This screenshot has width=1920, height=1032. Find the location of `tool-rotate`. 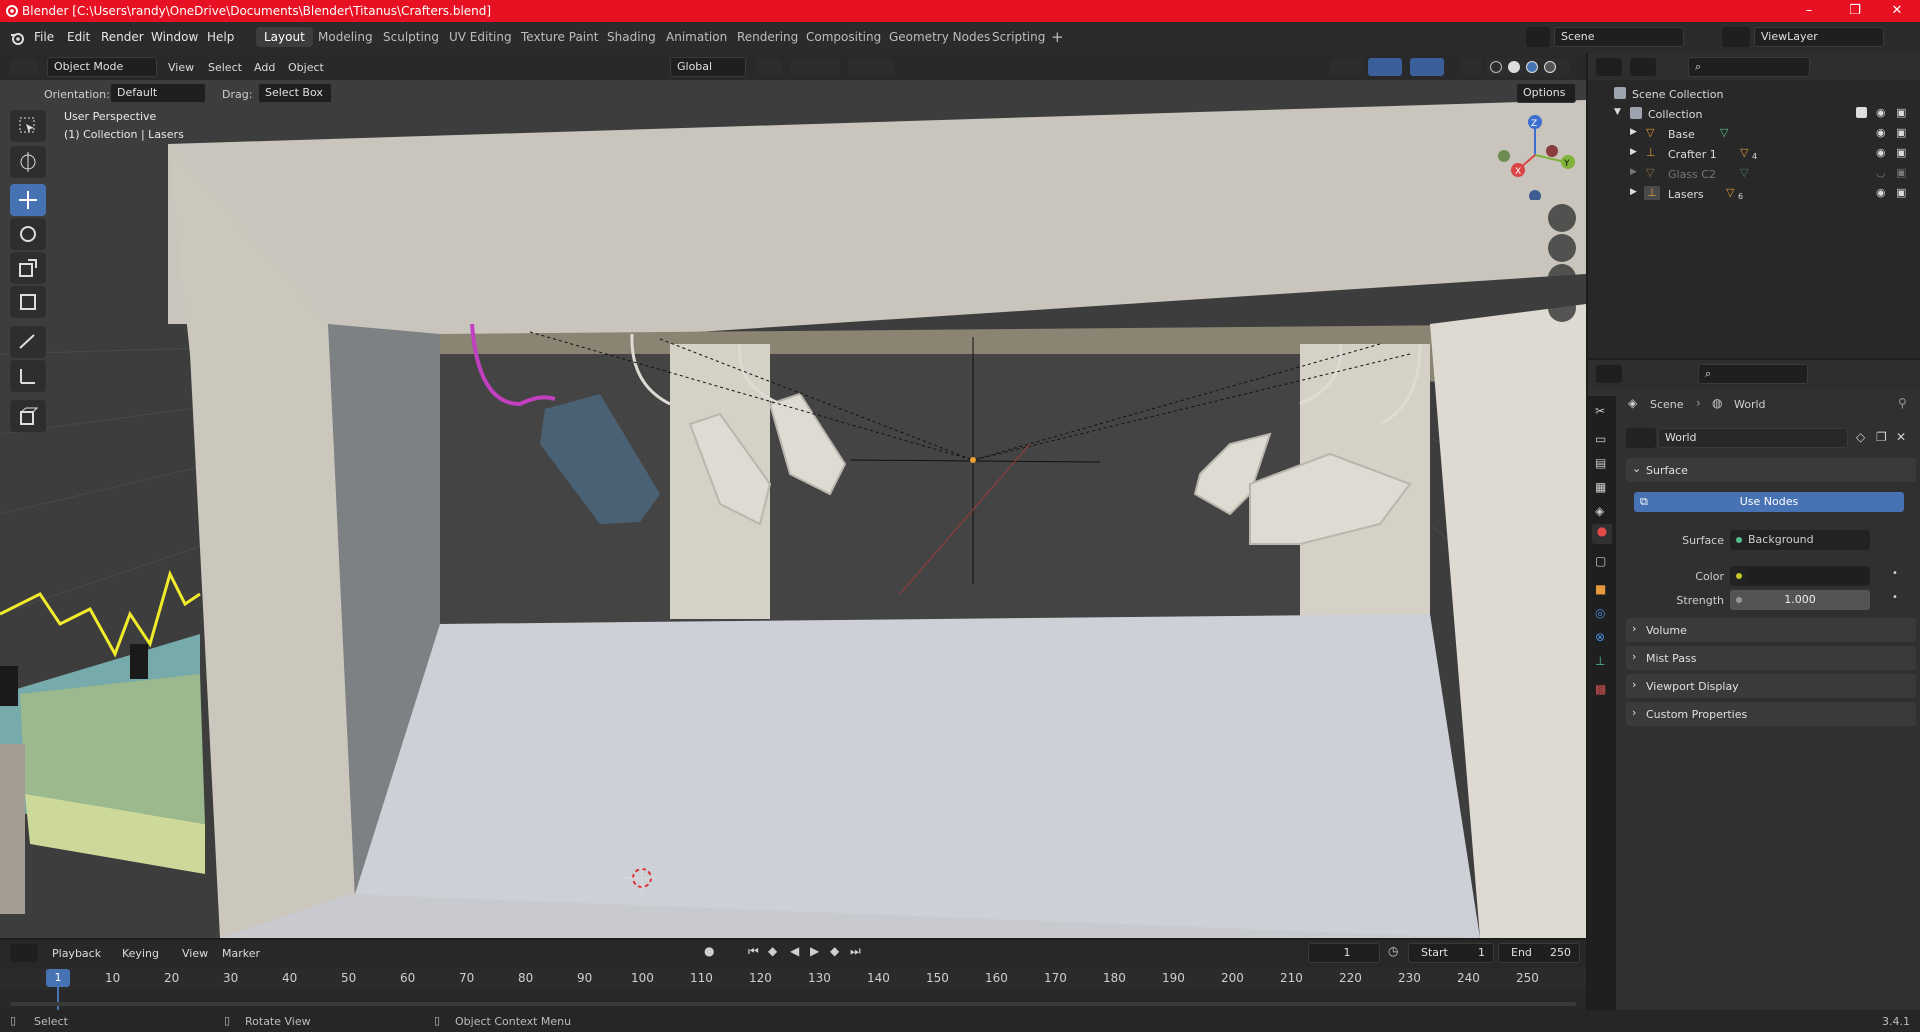

tool-rotate is located at coordinates (28, 234).